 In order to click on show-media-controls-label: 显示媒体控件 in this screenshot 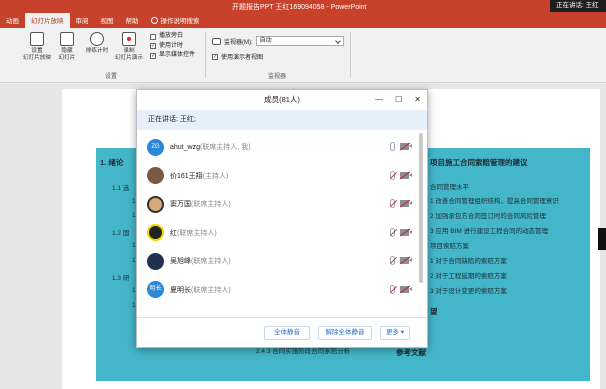, I will do `click(177, 55)`.